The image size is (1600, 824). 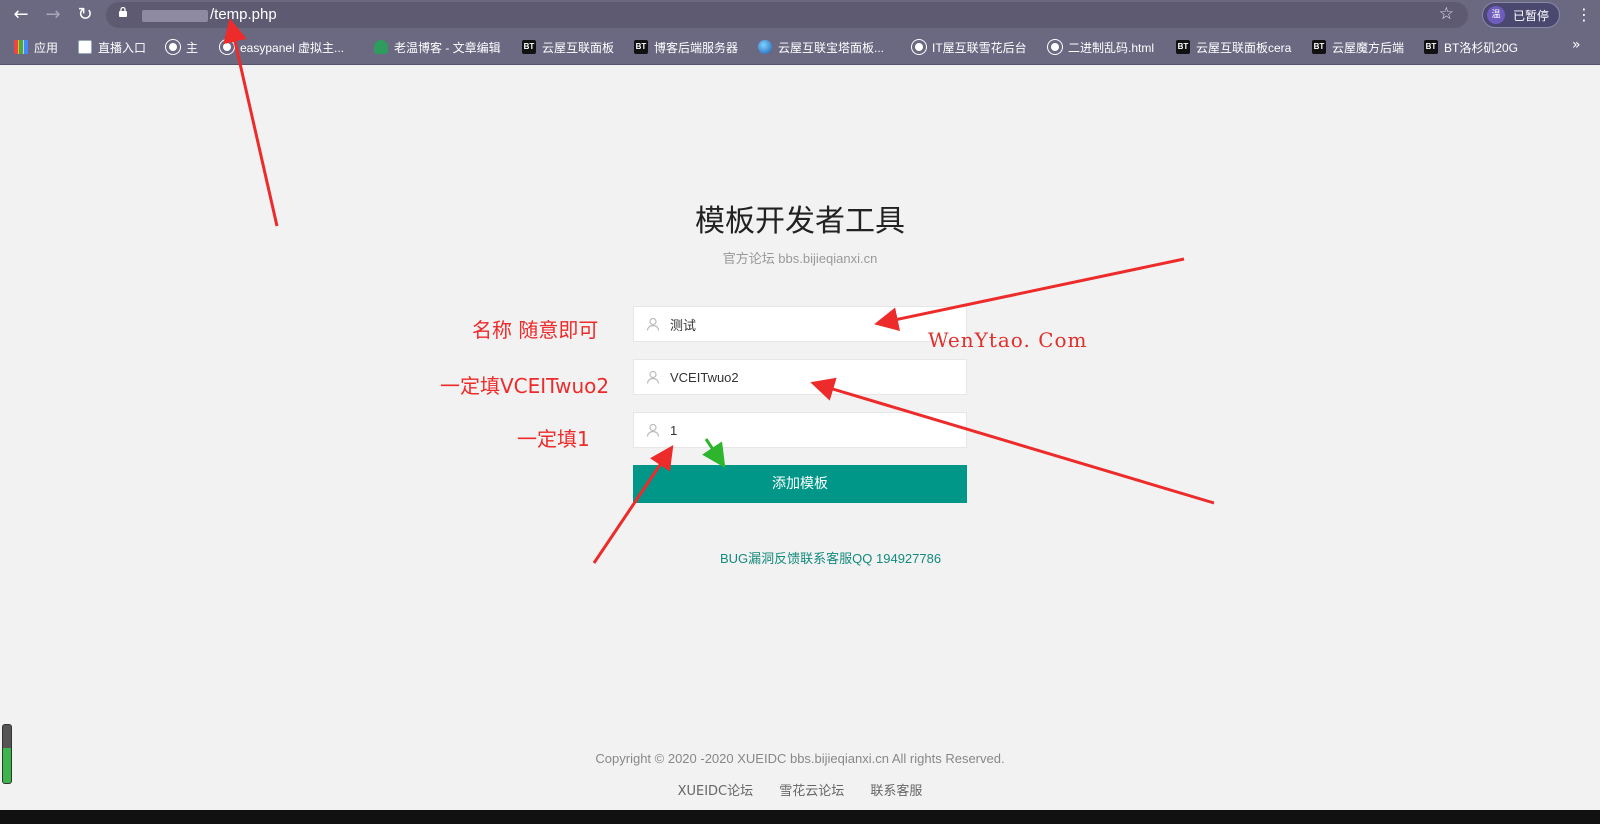 I want to click on bookmark-label: BT洛杉矶20G, so click(x=1481, y=47).